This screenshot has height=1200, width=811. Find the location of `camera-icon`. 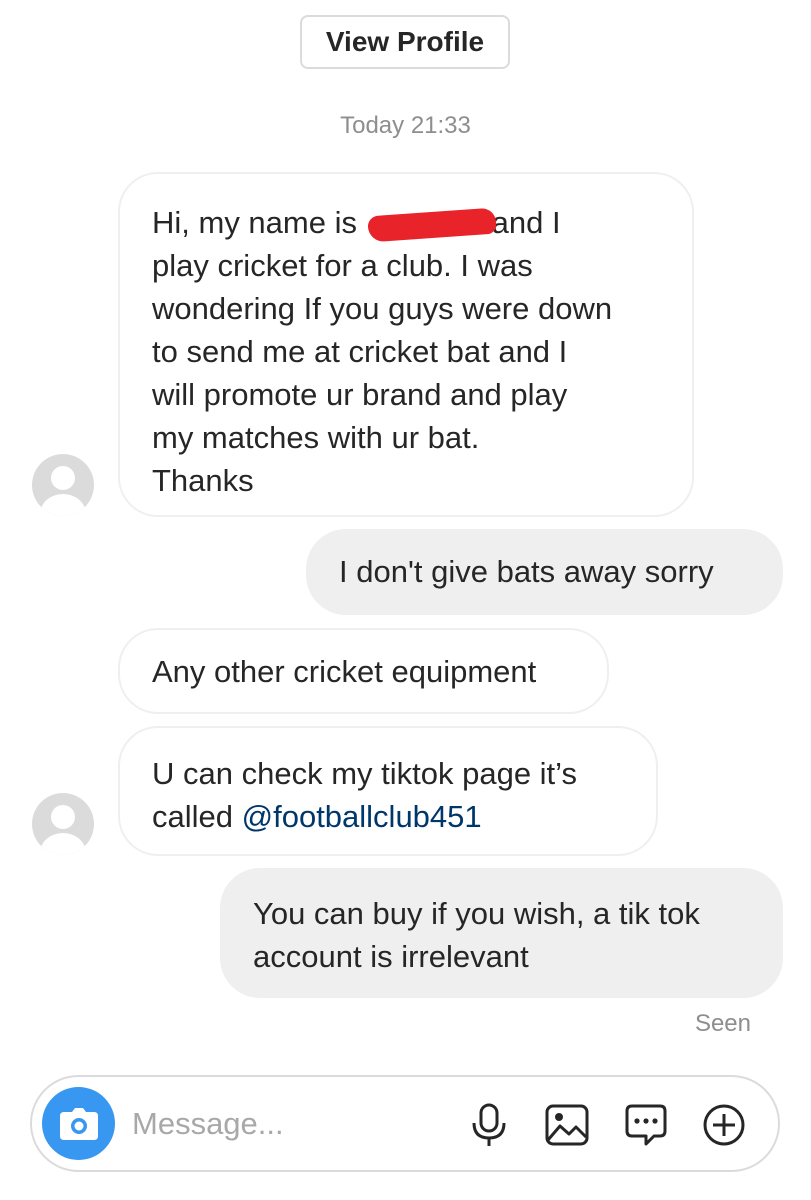

camera-icon is located at coordinates (78, 1123).